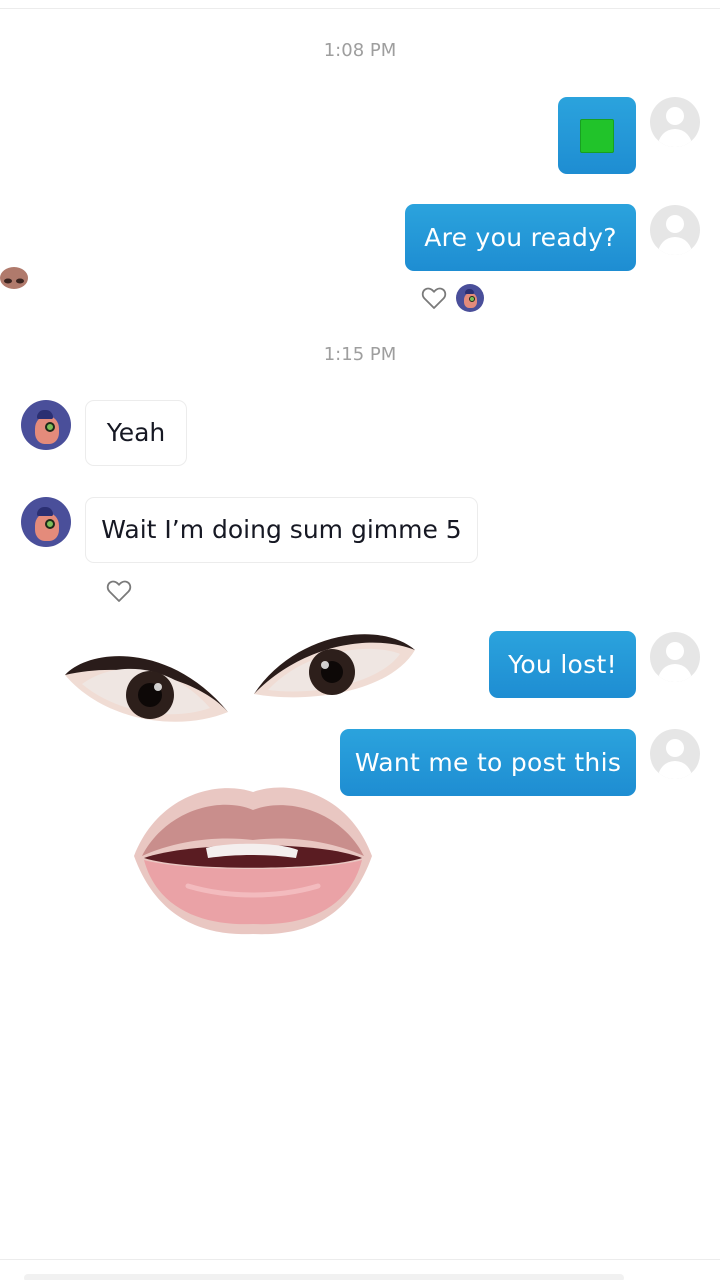 The image size is (720, 1280). Describe the element at coordinates (360, 1259) in the screenshot. I see `bottom-divider` at that location.